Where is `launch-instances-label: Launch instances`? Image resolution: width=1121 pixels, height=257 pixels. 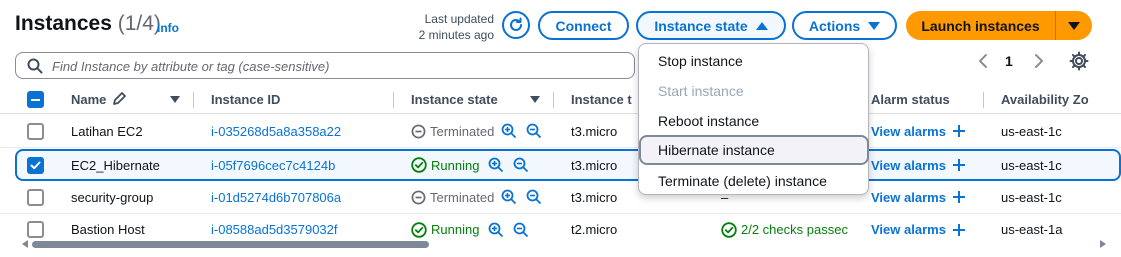 launch-instances-label: Launch instances is located at coordinates (980, 25).